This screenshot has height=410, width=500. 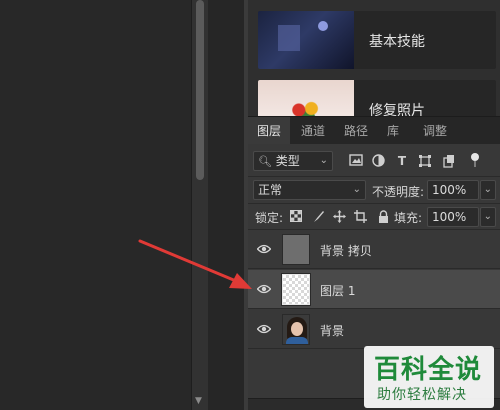 I want to click on opacity-value: 100%, so click(x=449, y=190).